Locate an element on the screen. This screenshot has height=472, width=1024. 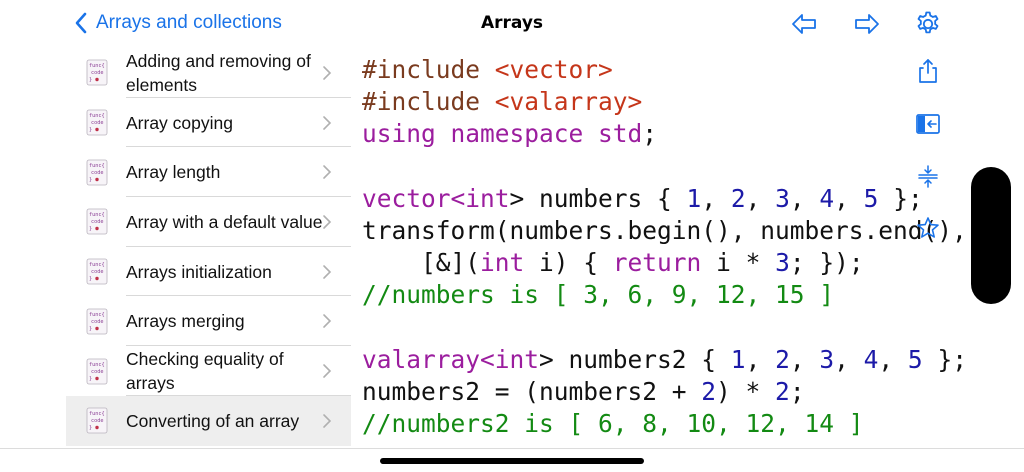
sidebar-item-arrays-merging: func{ code } Arrays merging is located at coordinates (208, 322).